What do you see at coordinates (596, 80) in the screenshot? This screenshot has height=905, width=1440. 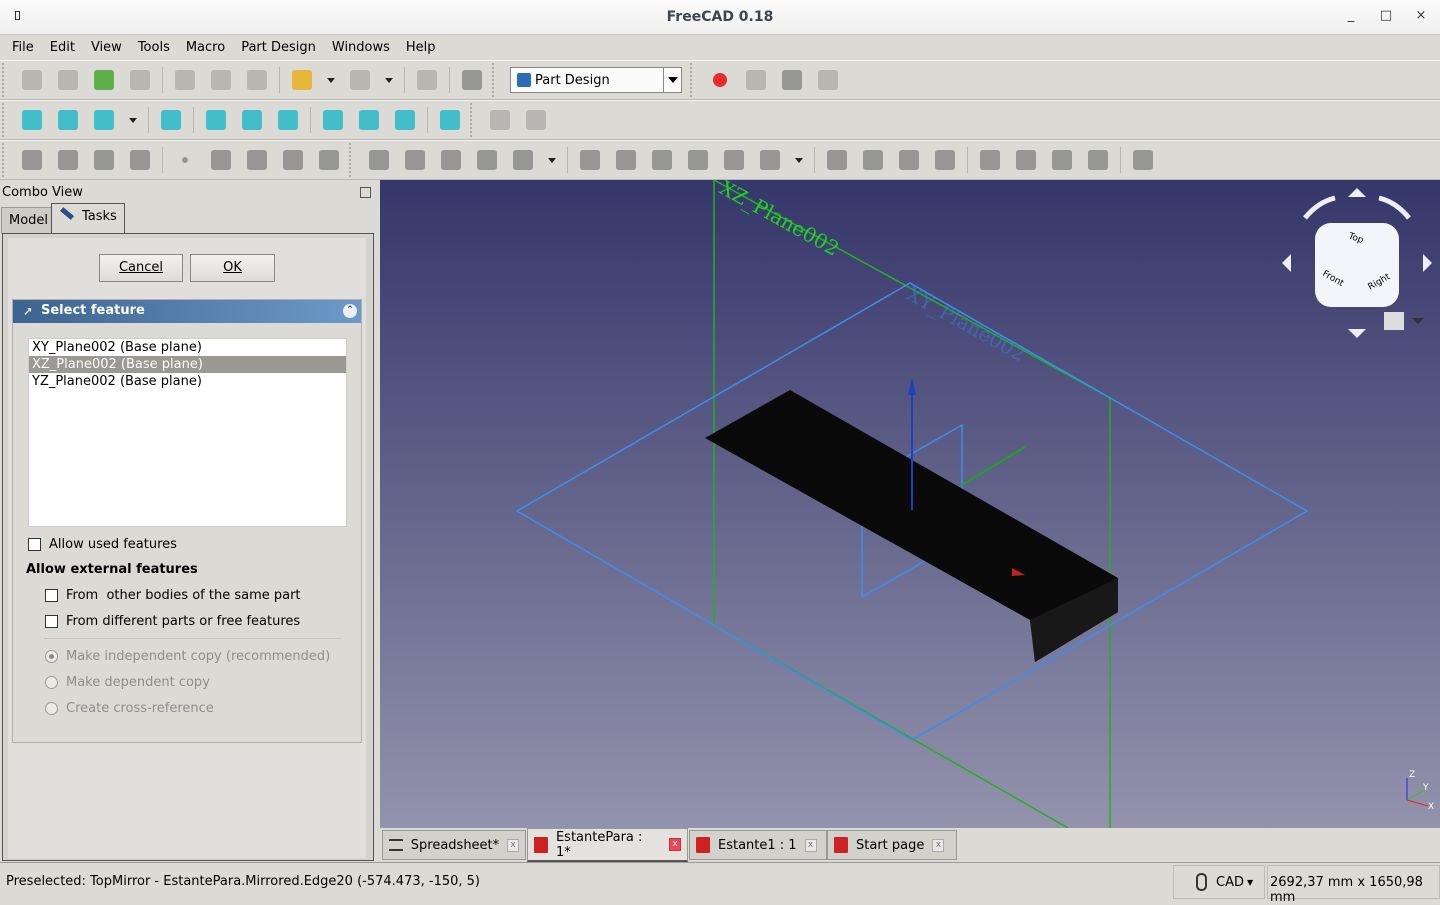 I see `workbench-selector: Part Design` at bounding box center [596, 80].